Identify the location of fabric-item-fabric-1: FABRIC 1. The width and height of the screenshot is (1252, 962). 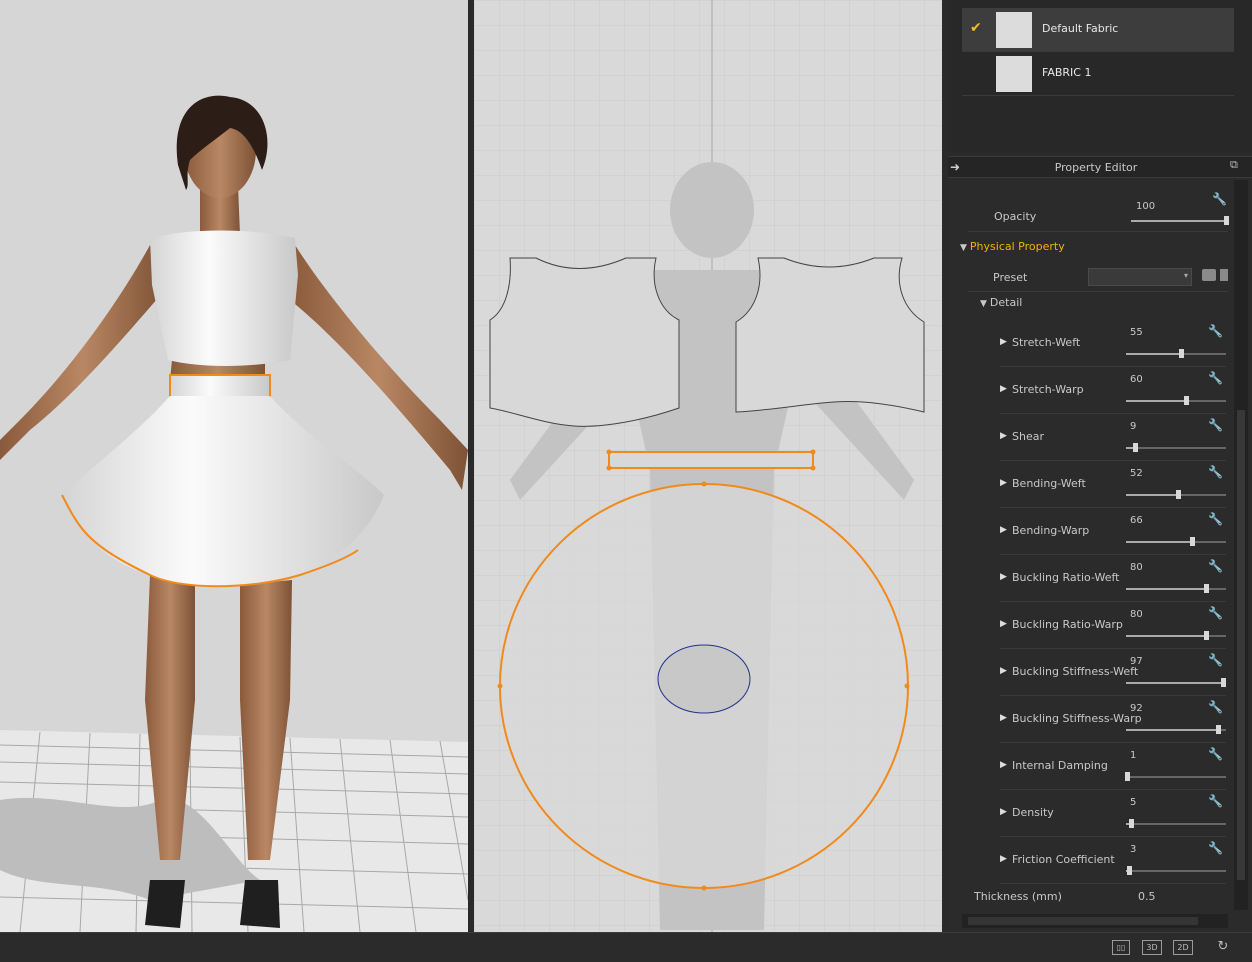
(1098, 74).